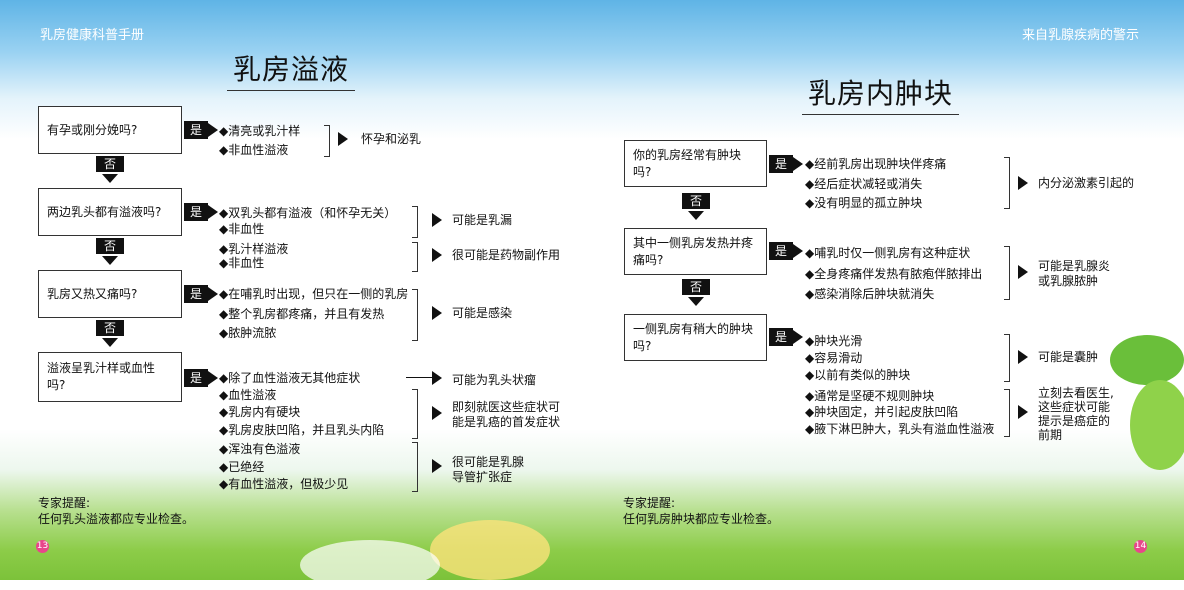 The height and width of the screenshot is (590, 1184). Describe the element at coordinates (302, 430) in the screenshot. I see `option-item: ◆乳房皮肤凹陷，并且乳头内陷` at that location.